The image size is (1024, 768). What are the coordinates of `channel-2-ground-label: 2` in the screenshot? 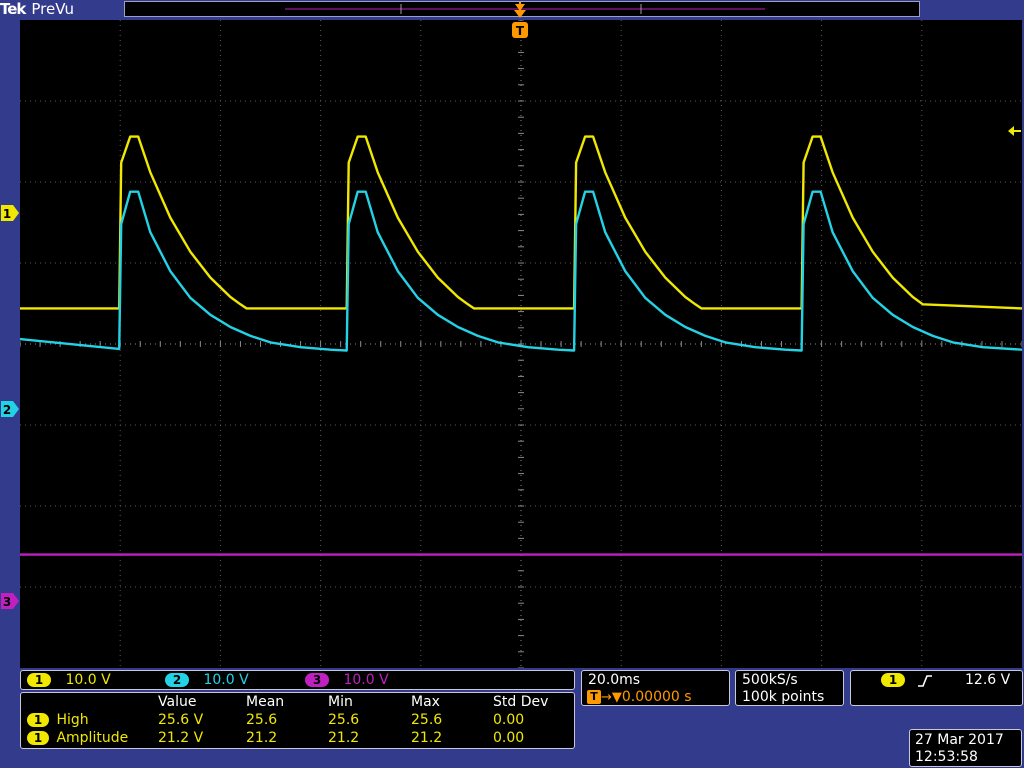 It's located at (7, 410).